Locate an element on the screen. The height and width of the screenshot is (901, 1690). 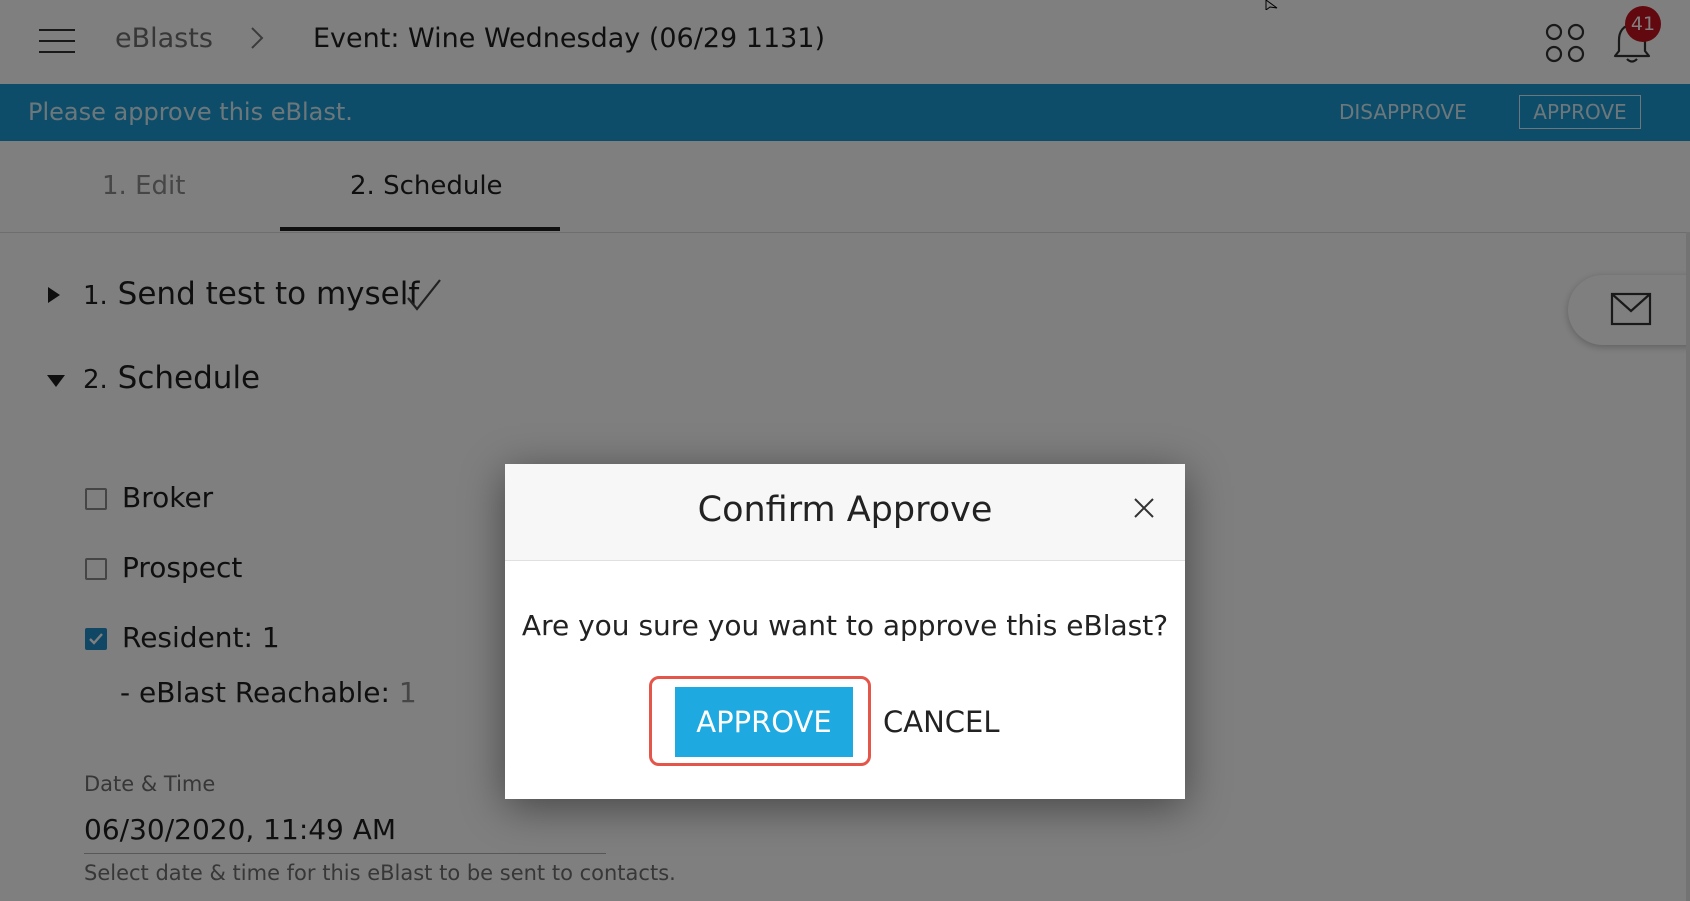
dialog-header: Confirm Approve is located at coordinates (845, 512).